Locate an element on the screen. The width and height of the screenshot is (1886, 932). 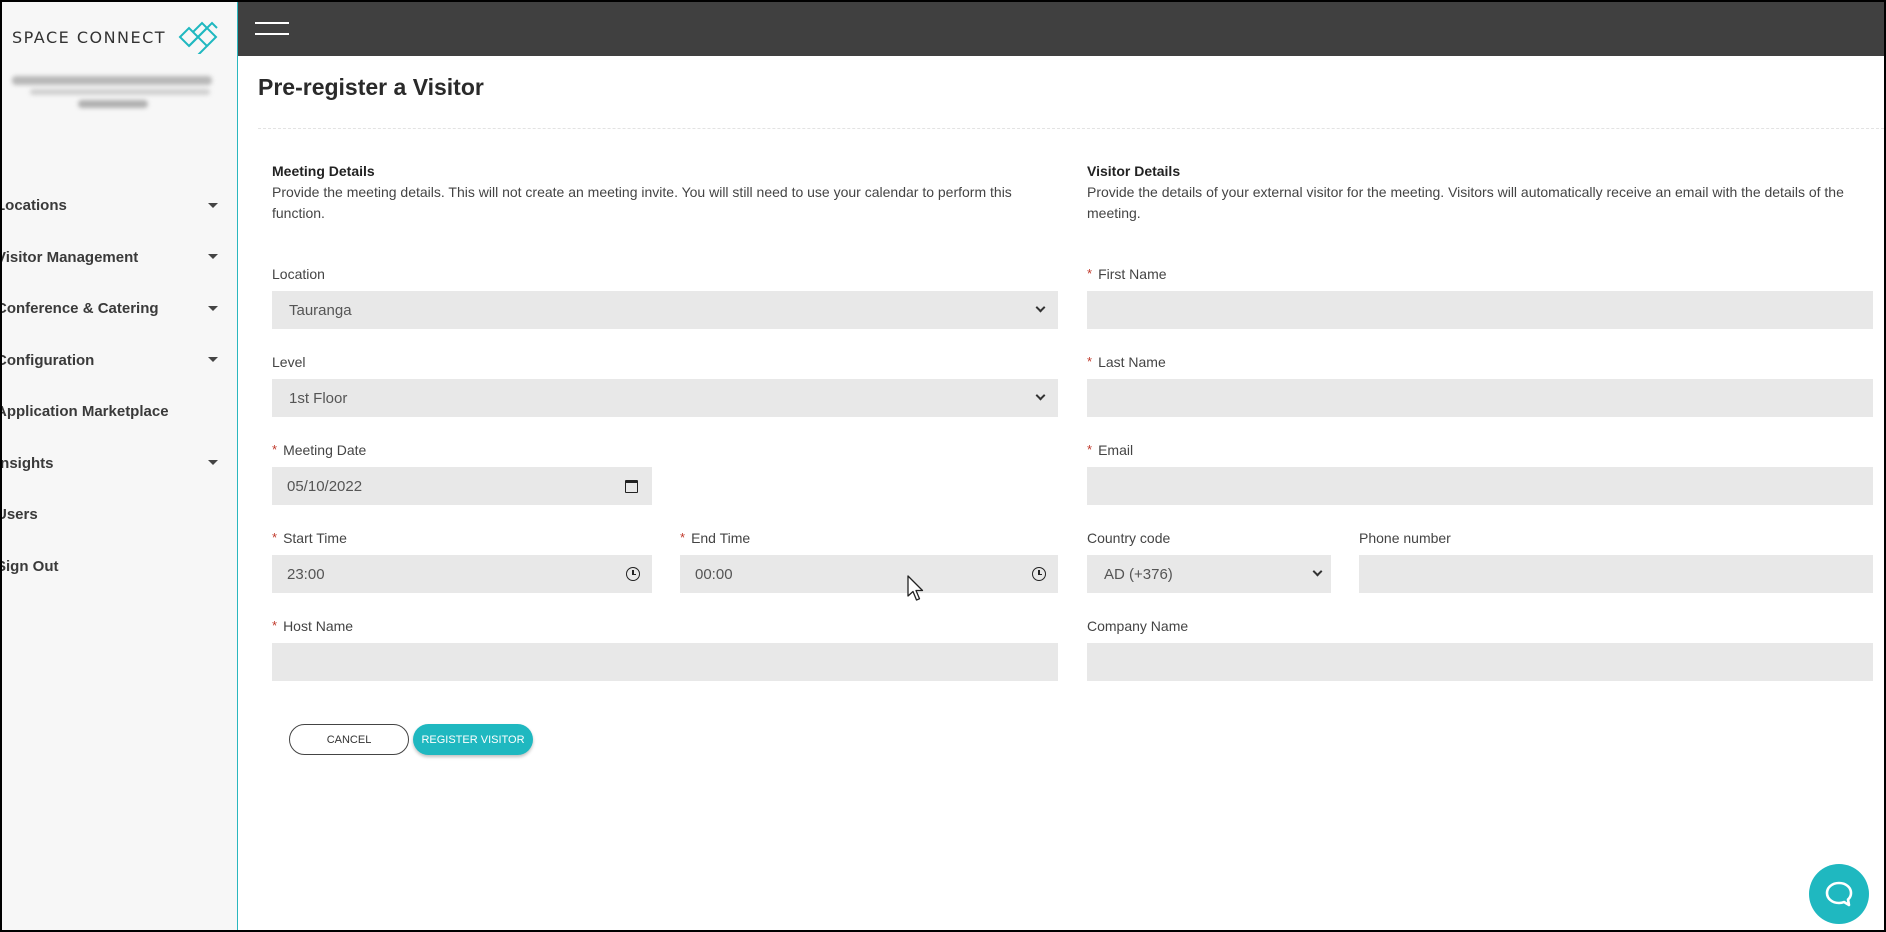
level-value: 1st Floor is located at coordinates (318, 398).